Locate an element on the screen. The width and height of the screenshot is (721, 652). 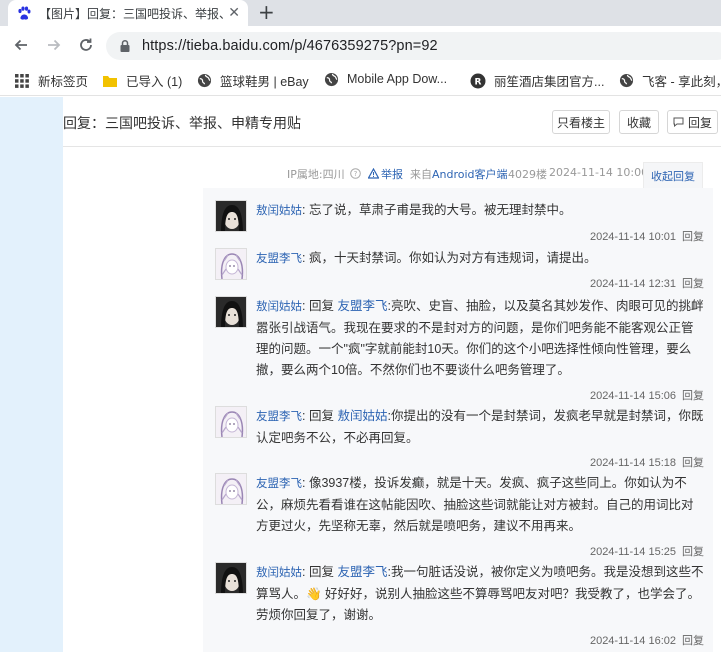
reply-button-label: 回复 is located at coordinates (699, 122).